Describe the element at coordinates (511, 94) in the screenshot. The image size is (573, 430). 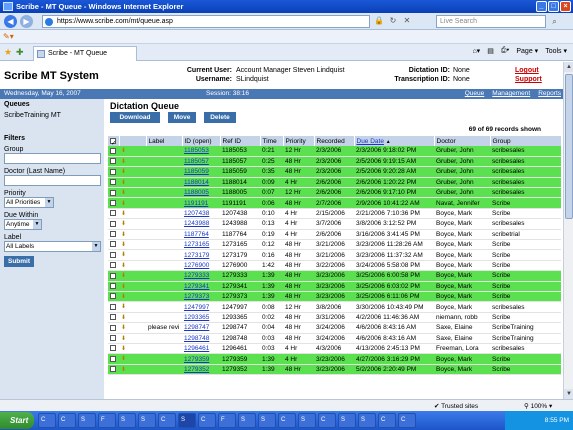
I see `nav-management: Management` at that location.